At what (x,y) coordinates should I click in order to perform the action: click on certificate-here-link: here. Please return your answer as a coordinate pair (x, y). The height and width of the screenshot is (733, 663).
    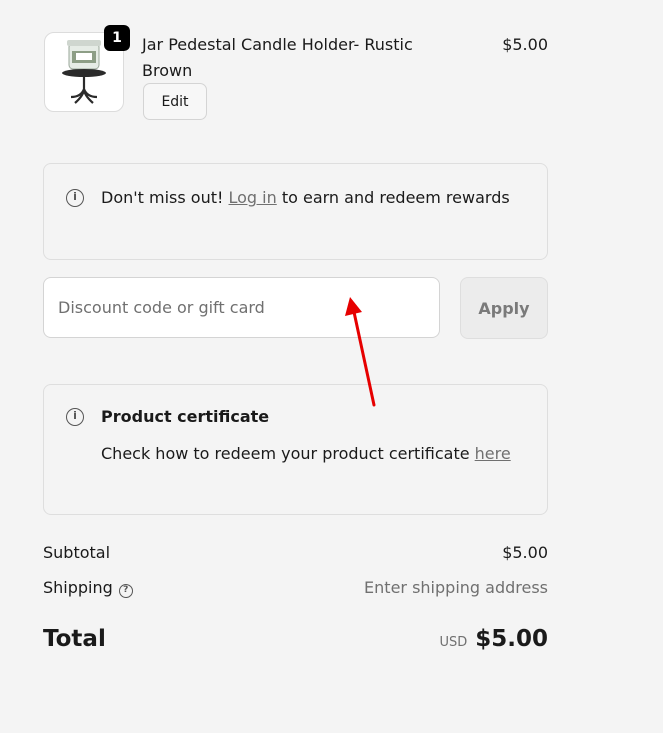
    Looking at the image, I should click on (493, 453).